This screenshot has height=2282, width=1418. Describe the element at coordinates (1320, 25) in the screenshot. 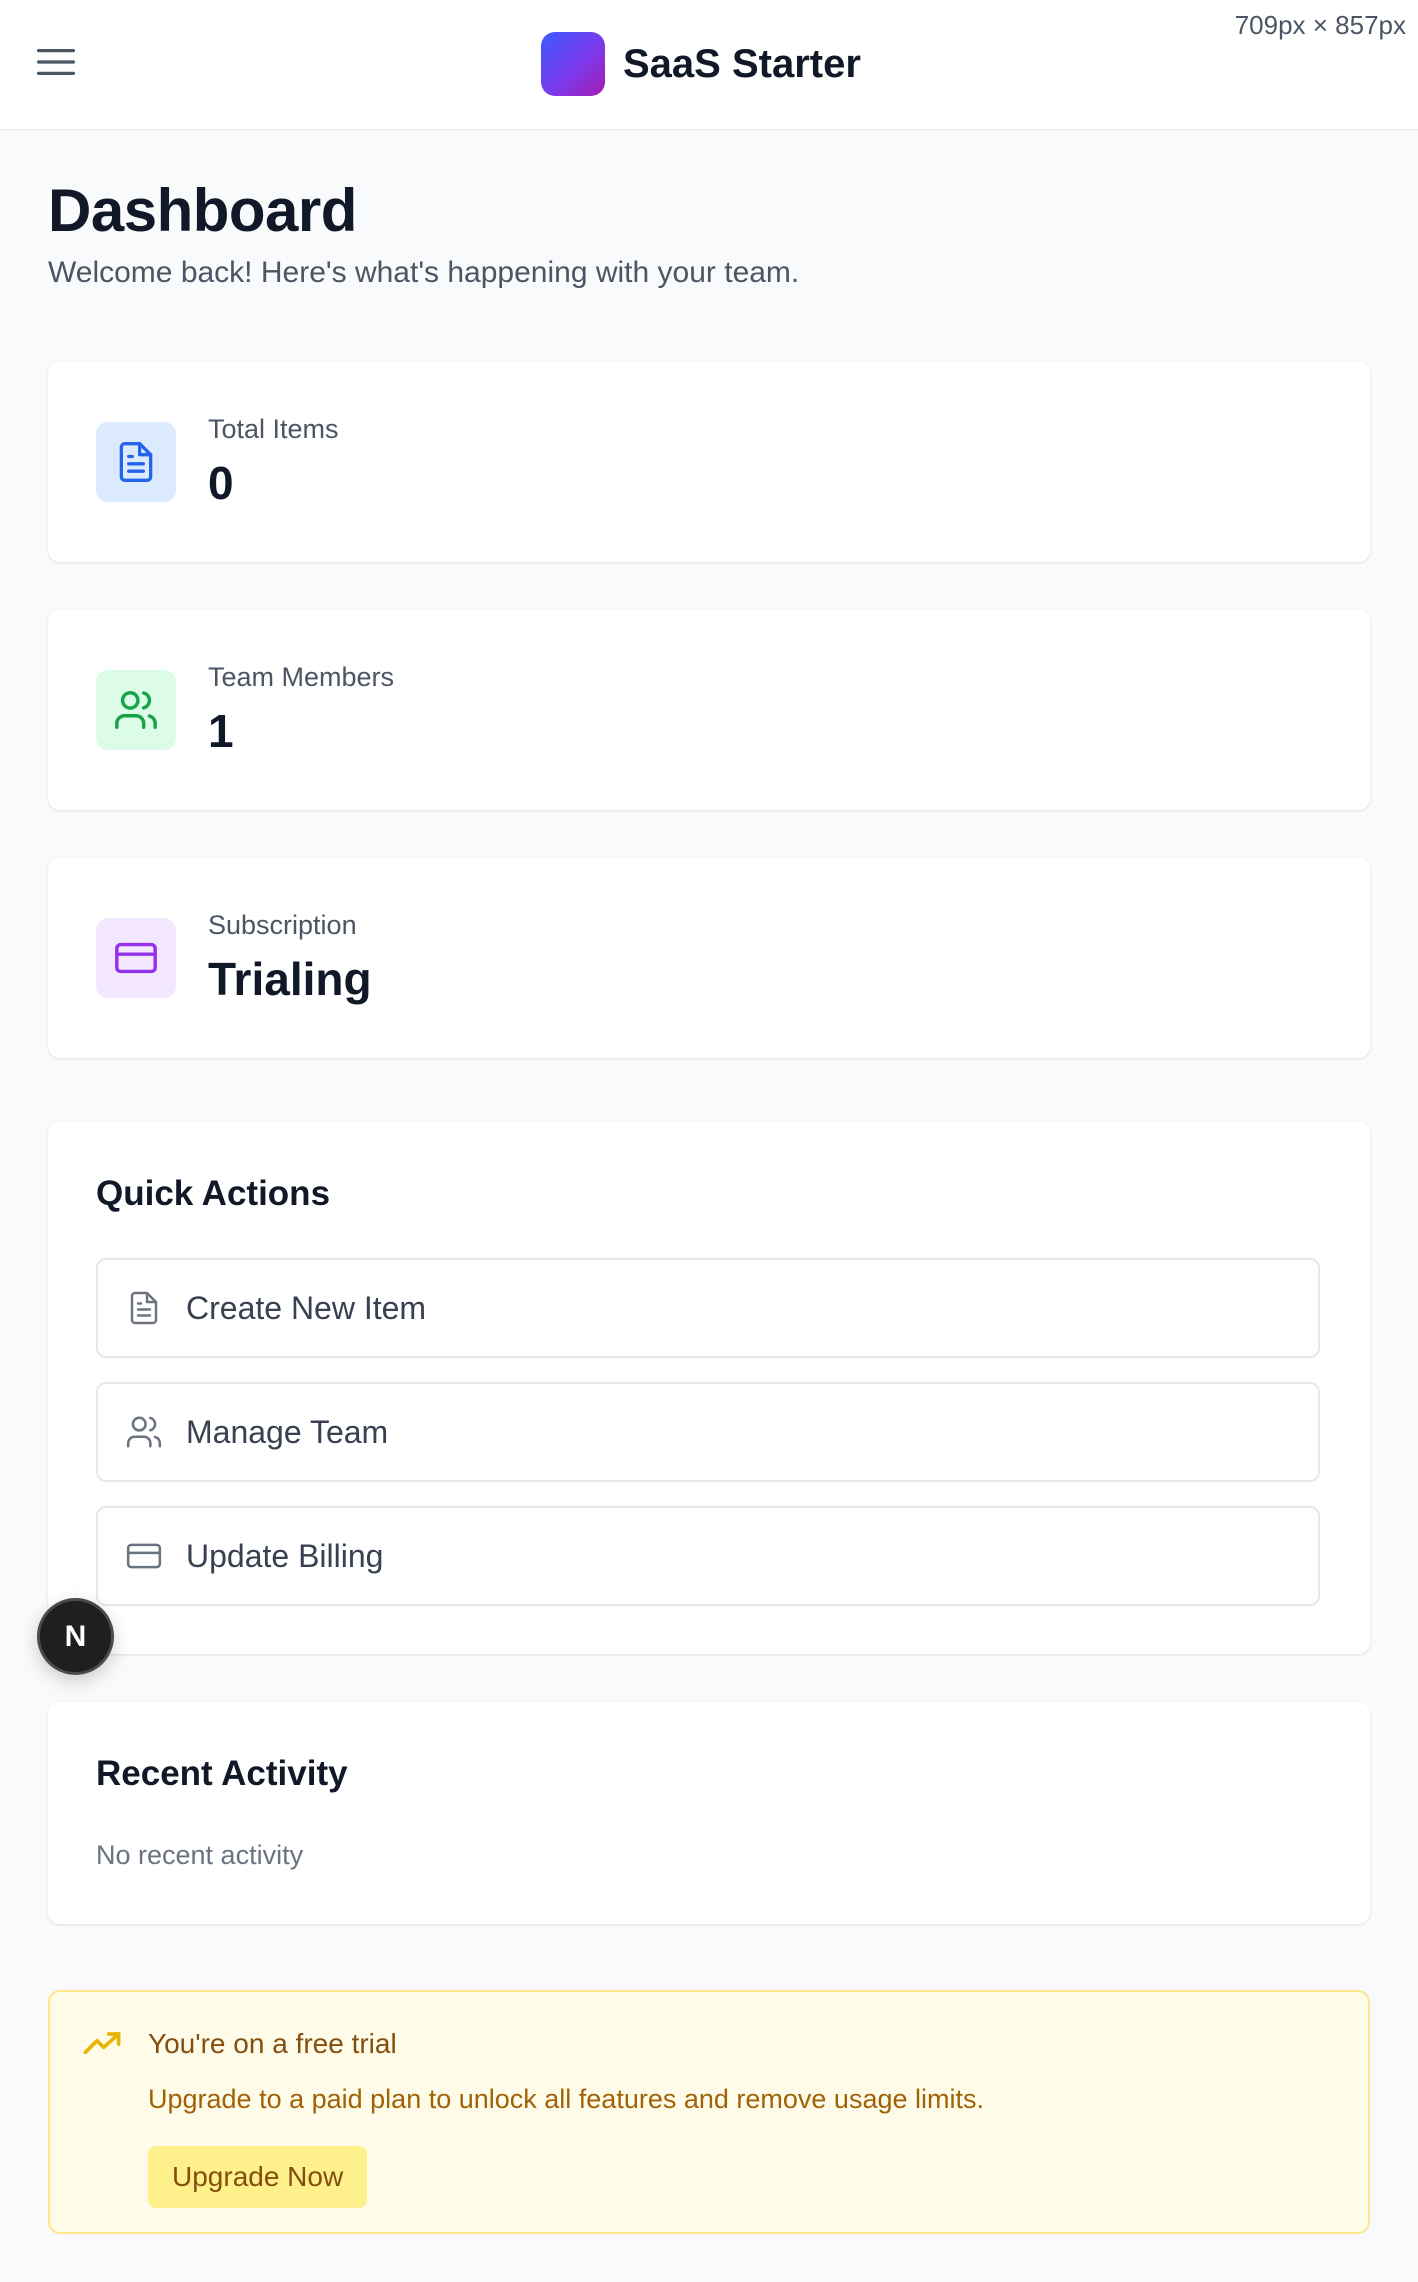

I see `viewport-size-label: 709px × 857px` at that location.